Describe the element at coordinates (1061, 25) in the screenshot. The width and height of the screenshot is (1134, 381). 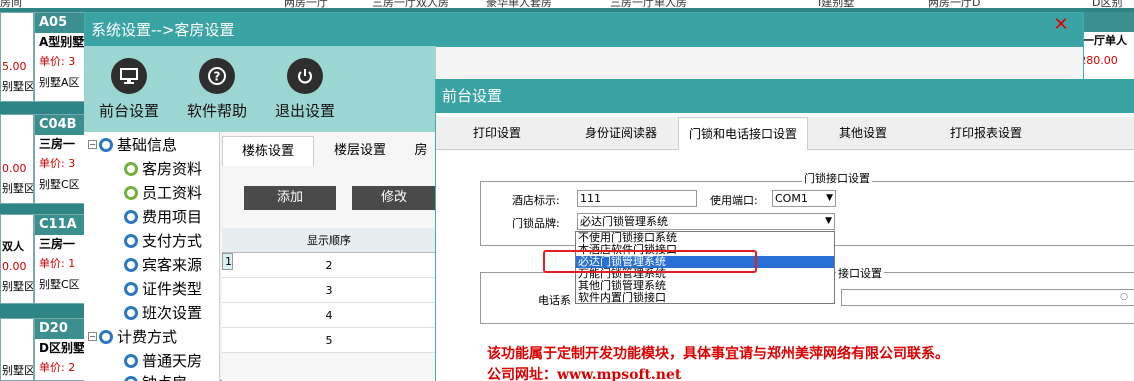
I see `close-icon: ✕` at that location.